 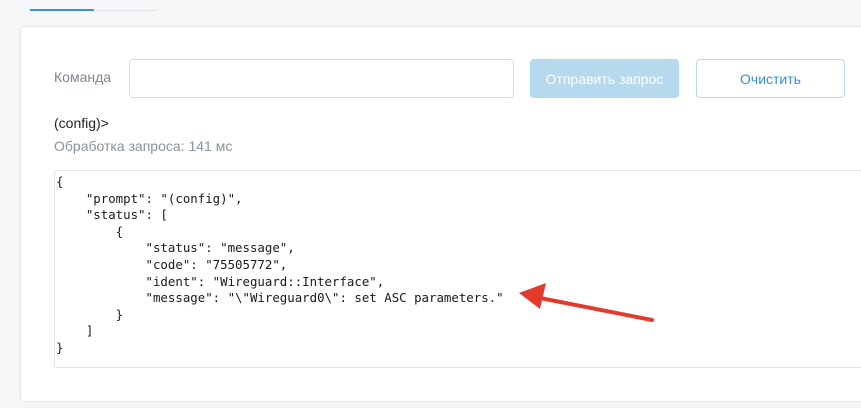 What do you see at coordinates (119, 146) in the screenshot?
I see `timing-prefix: Обработка запроса:` at bounding box center [119, 146].